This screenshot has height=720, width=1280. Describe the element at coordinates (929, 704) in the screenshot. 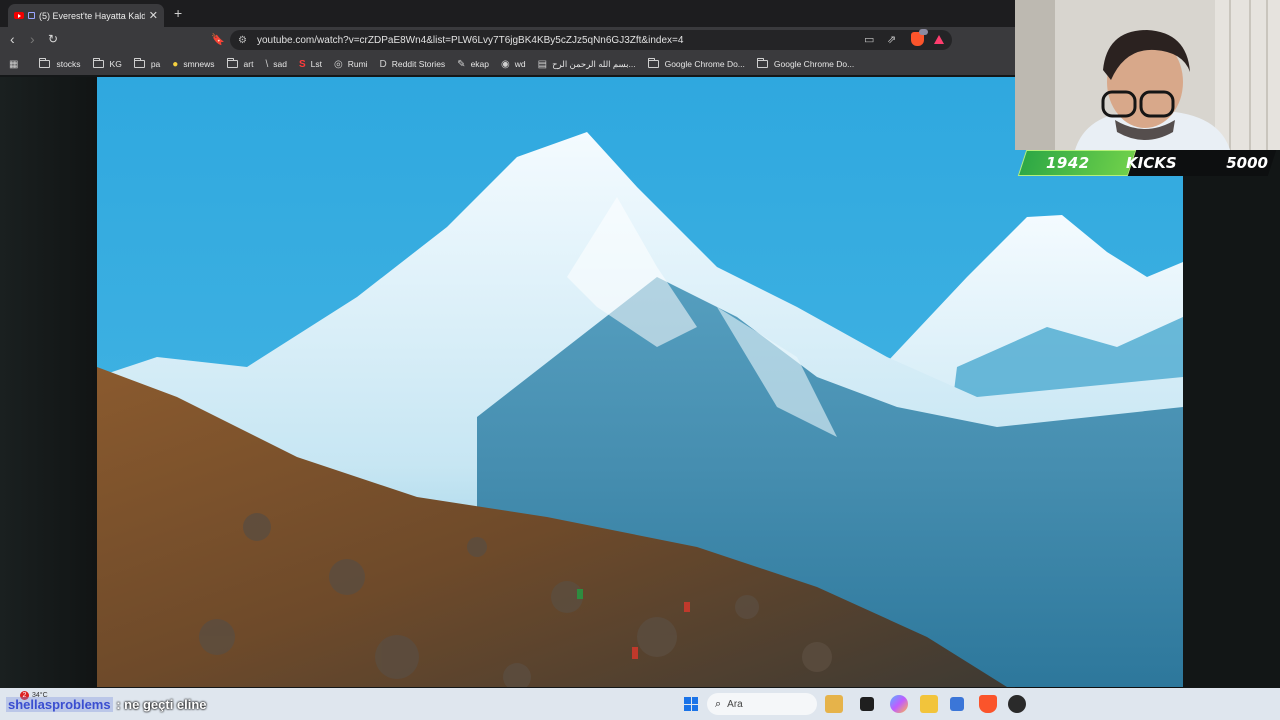

I see `file-explorer-icon` at that location.